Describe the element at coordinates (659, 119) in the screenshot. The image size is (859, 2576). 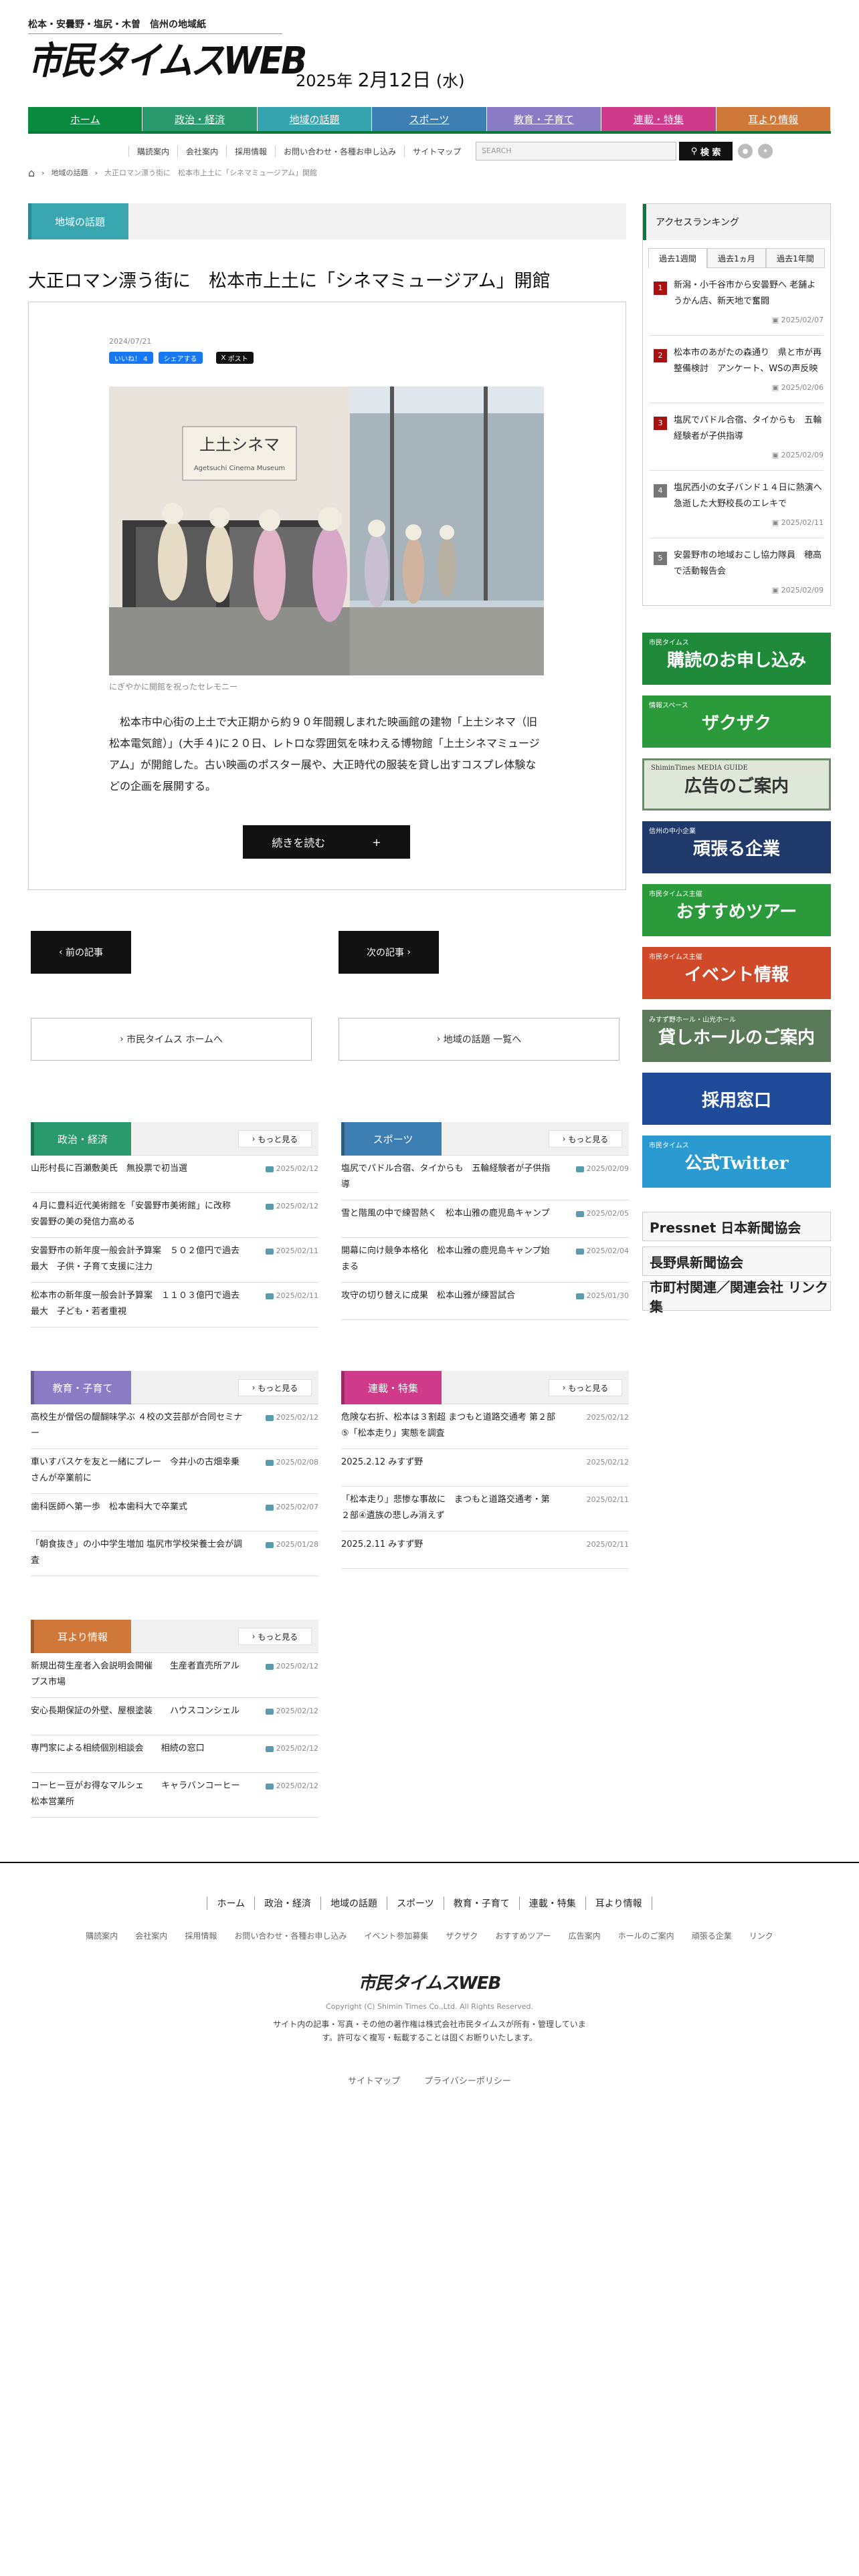
I see `nav-item: 連載・特集` at that location.